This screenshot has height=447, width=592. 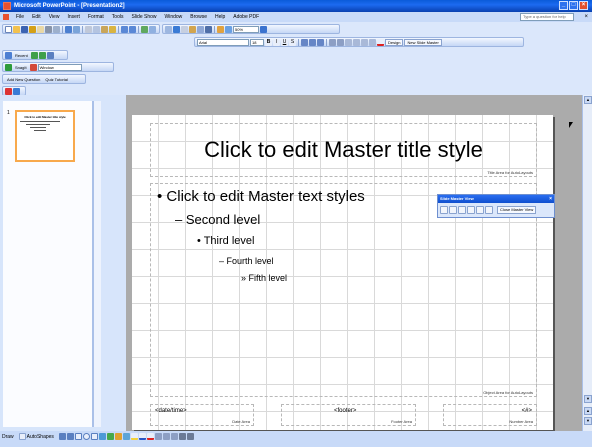 I want to click on line-icon, so click(x=62, y=436).